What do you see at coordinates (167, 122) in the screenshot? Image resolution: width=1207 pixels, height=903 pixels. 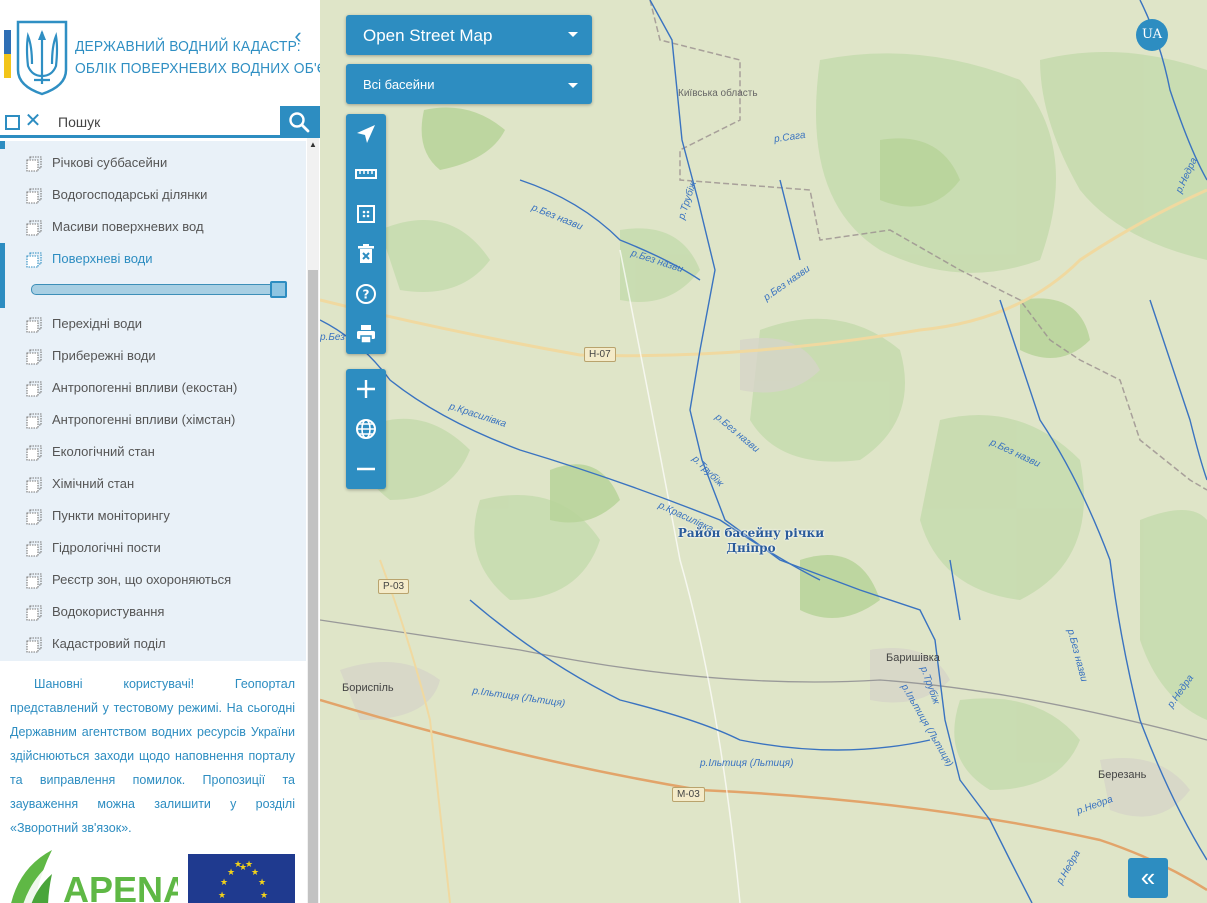 I see `search-input` at bounding box center [167, 122].